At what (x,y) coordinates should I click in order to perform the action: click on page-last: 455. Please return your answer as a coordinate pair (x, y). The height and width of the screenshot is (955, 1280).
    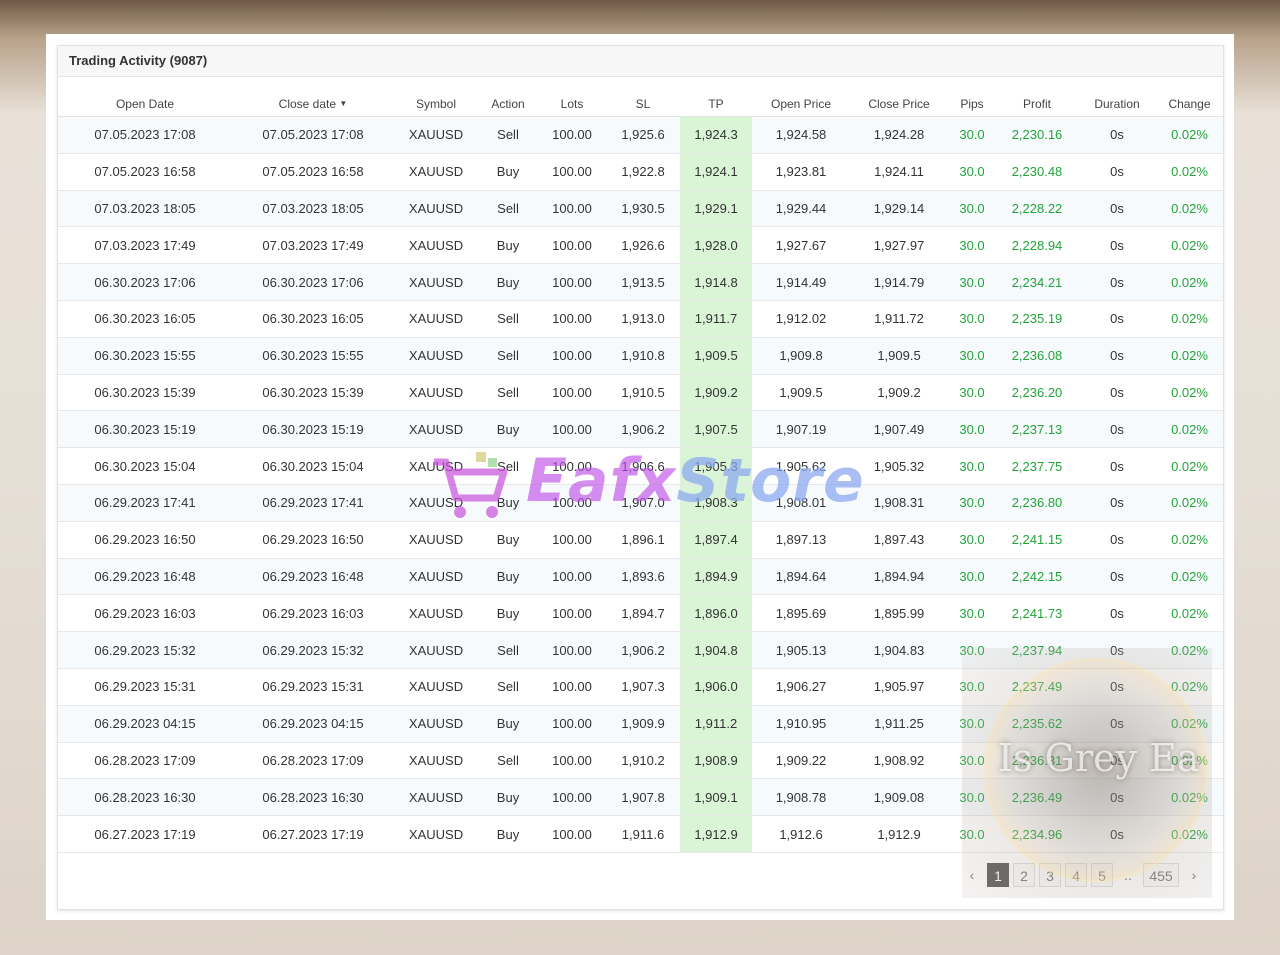
    Looking at the image, I should click on (1161, 875).